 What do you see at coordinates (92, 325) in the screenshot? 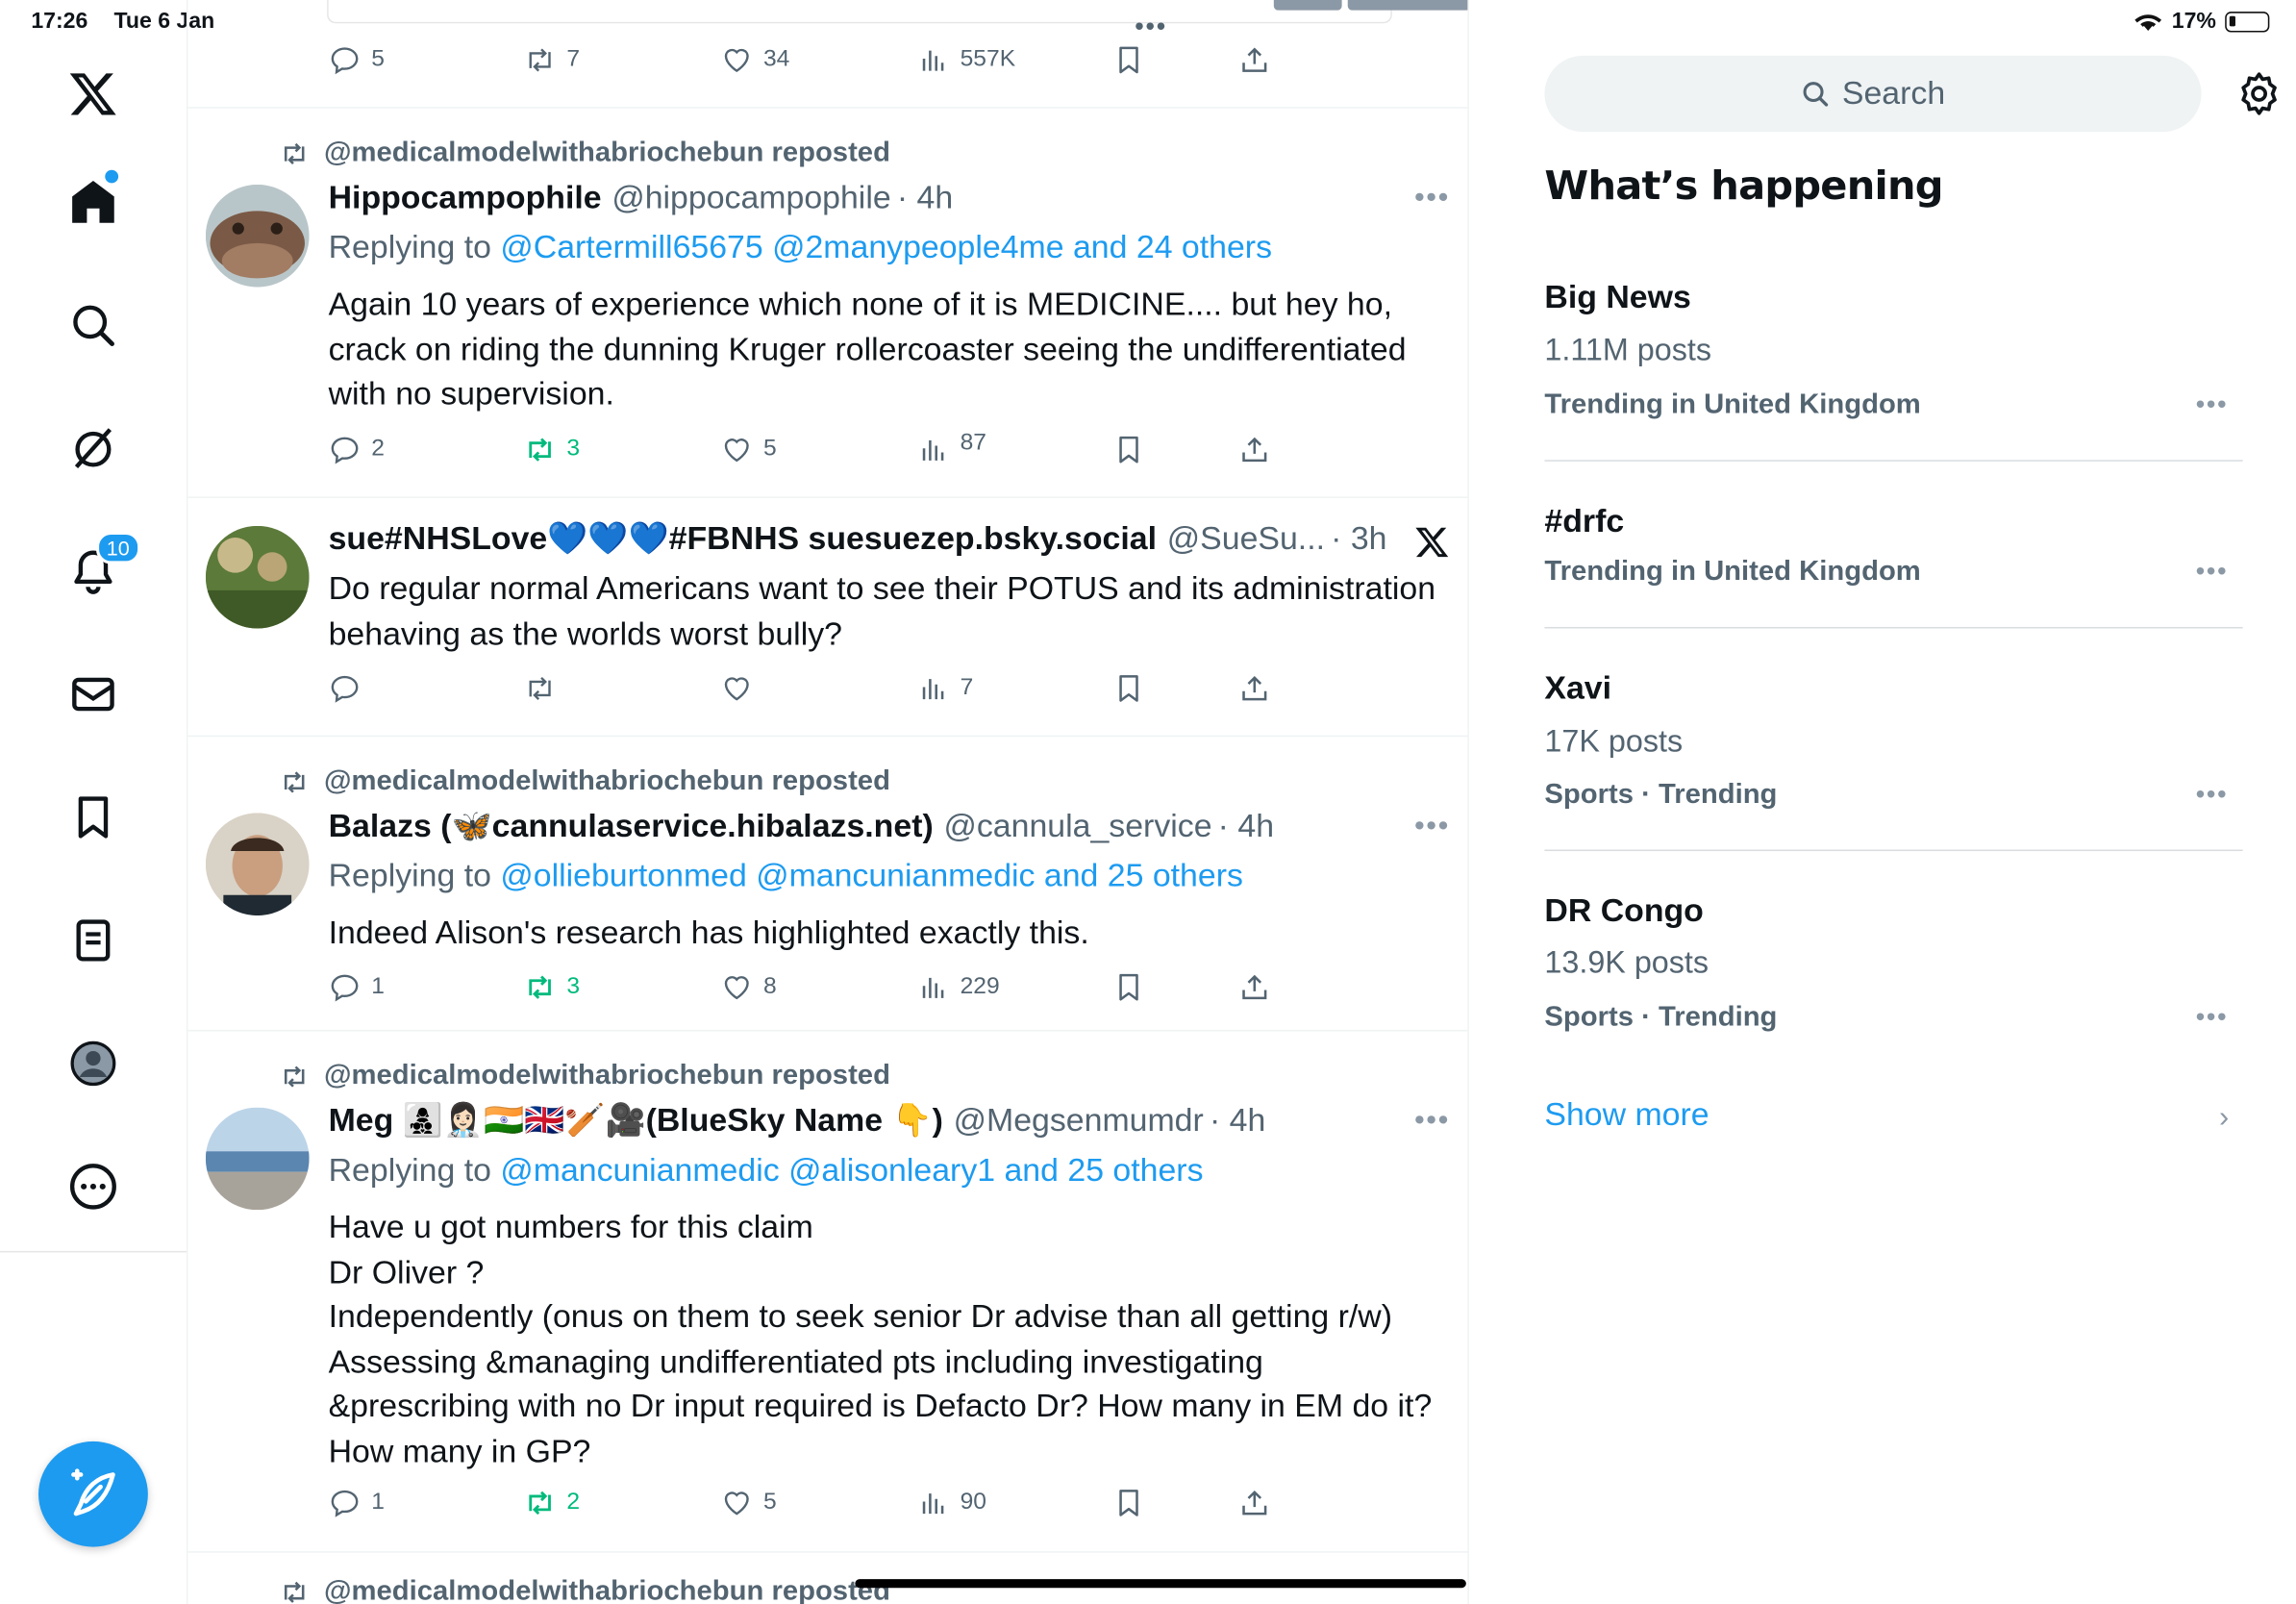
I see `search-icon` at bounding box center [92, 325].